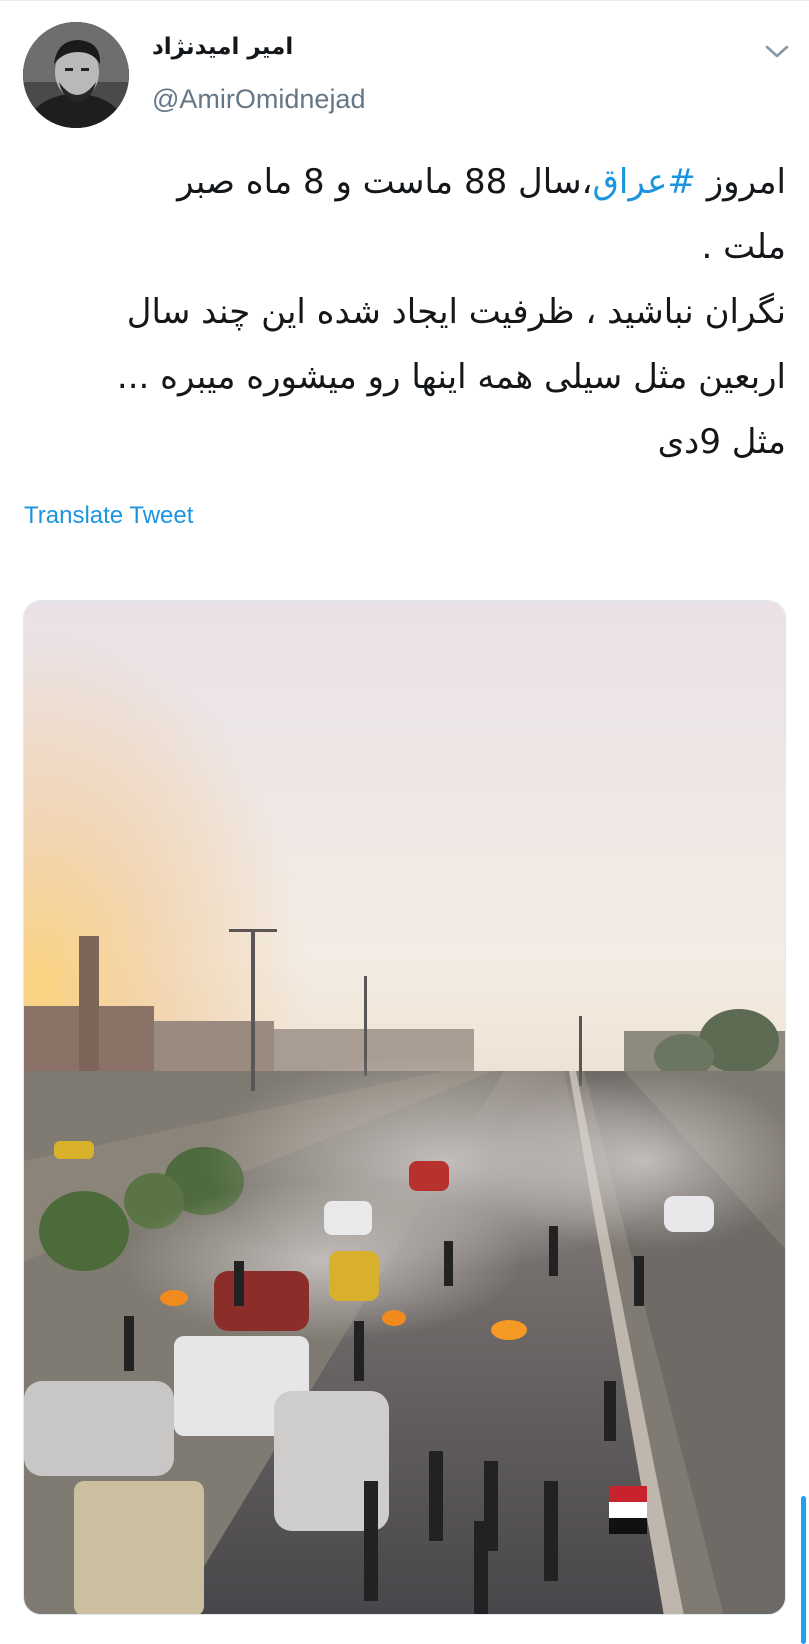 Image resolution: width=809 pixels, height=1644 pixels. Describe the element at coordinates (76, 75) in the screenshot. I see `avatar` at that location.